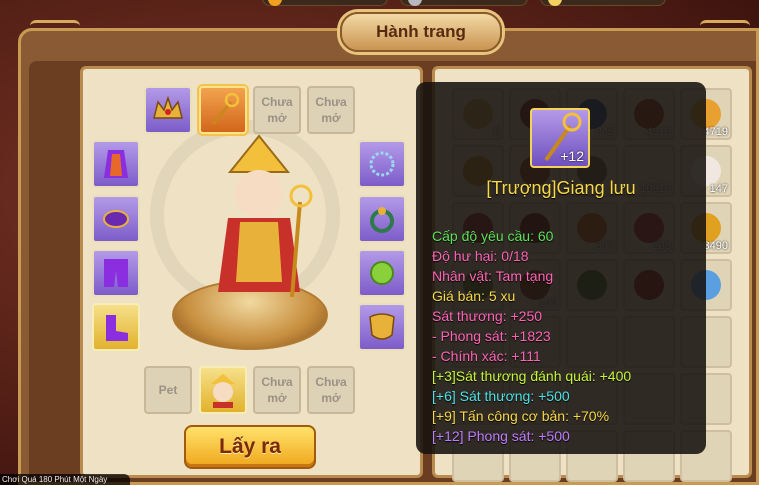  Describe the element at coordinates (225, 108) in the screenshot. I see `staff-icon` at that location.